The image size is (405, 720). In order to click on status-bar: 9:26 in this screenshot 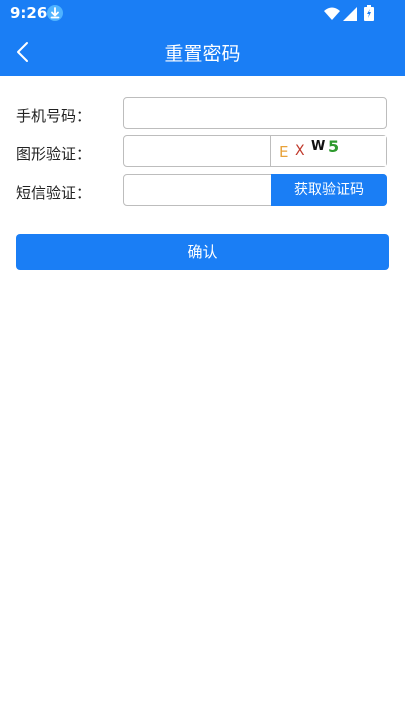, I will do `click(202, 14)`.